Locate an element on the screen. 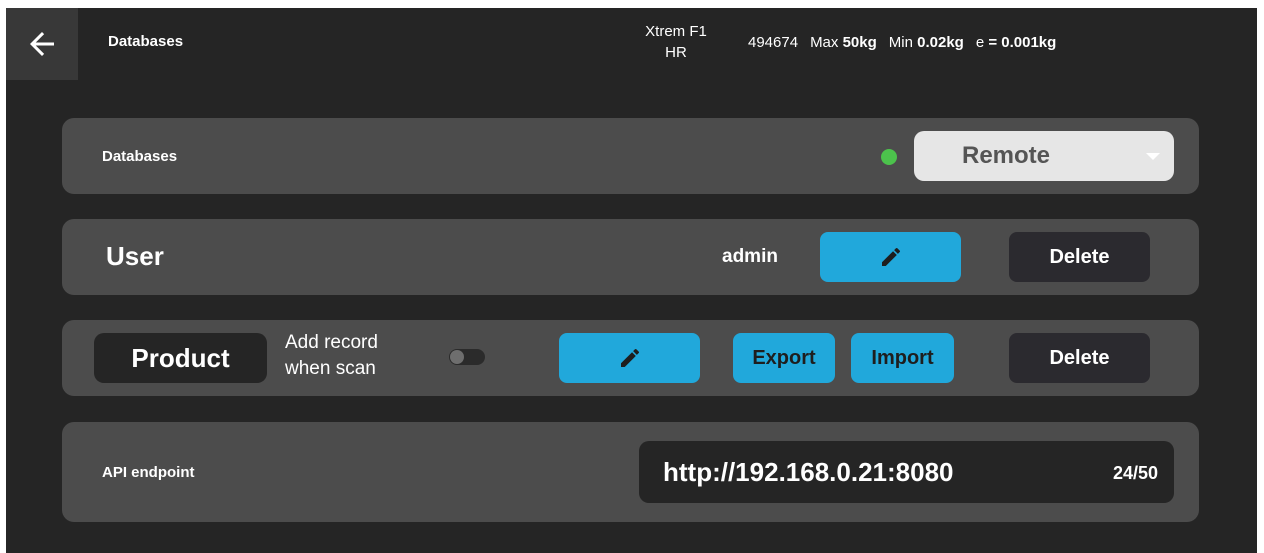  database-select-value: Remote is located at coordinates (1006, 155).